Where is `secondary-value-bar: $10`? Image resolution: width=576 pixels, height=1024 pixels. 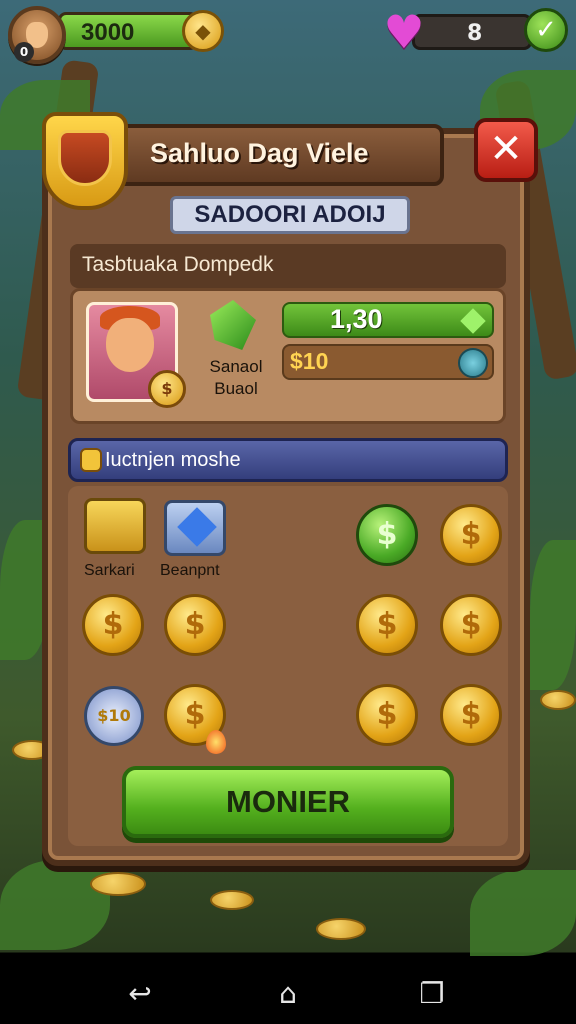 secondary-value-bar: $10 is located at coordinates (388, 362).